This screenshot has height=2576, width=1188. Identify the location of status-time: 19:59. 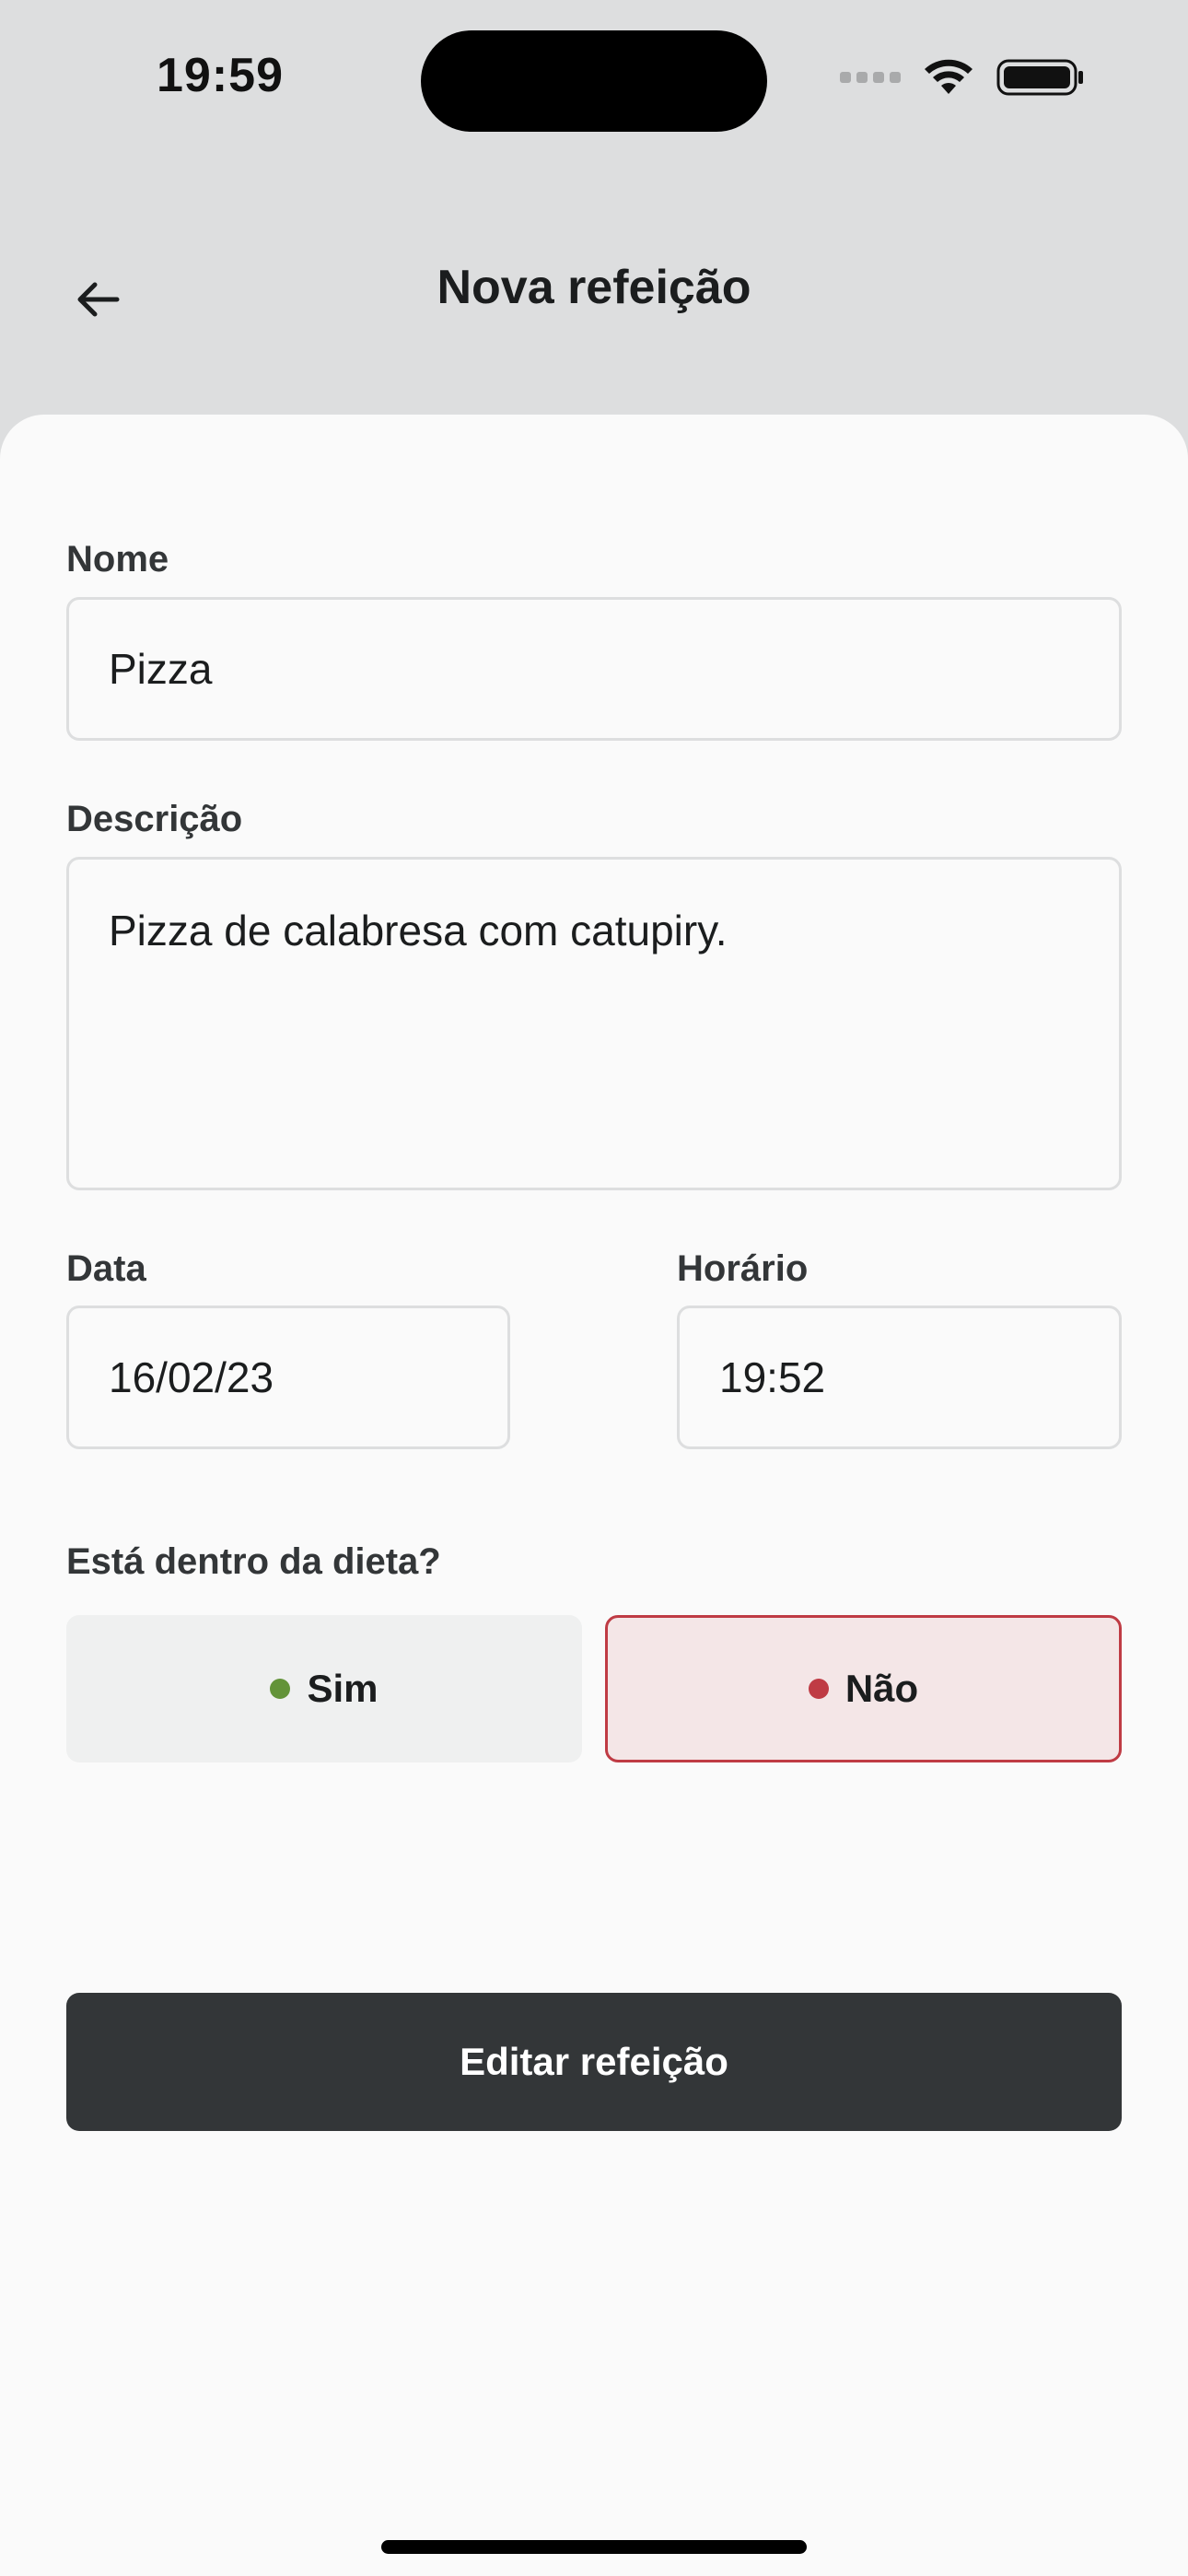
(220, 75).